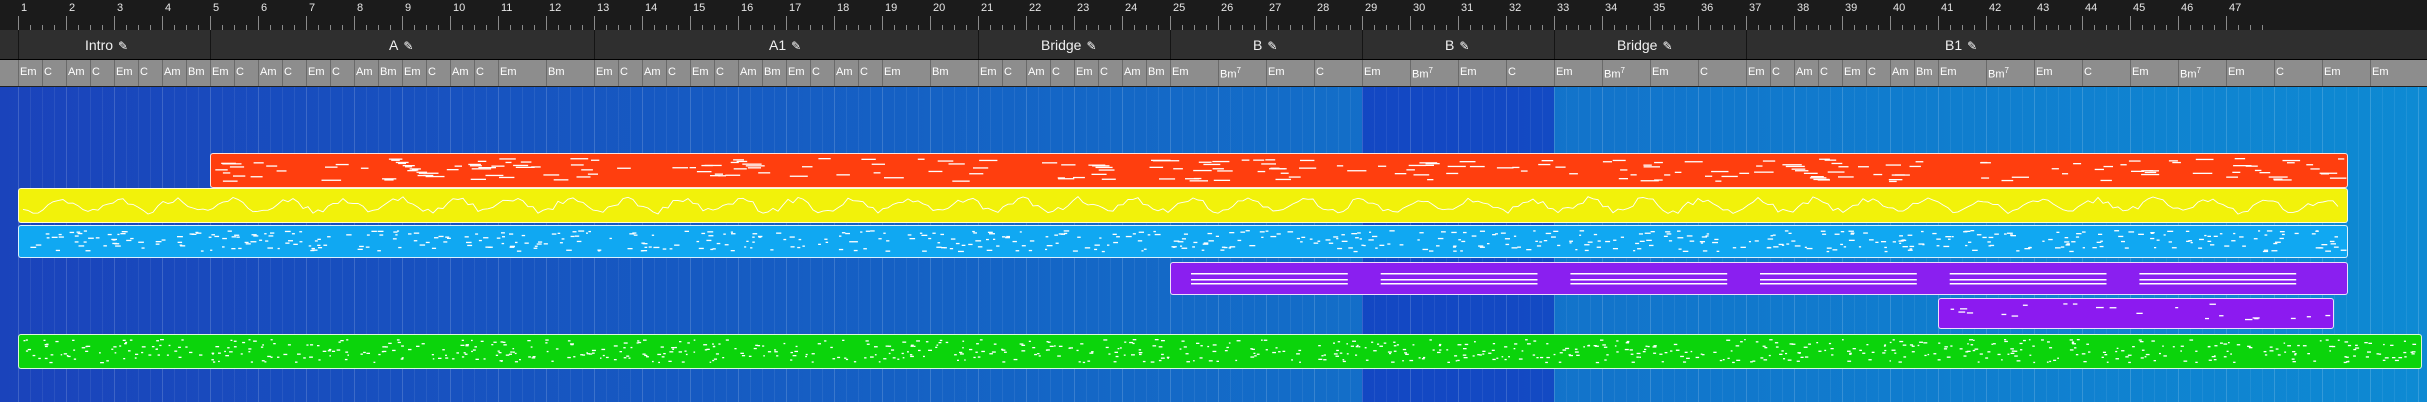  Describe the element at coordinates (401, 45) in the screenshot. I see `section-label: A ✎` at that location.